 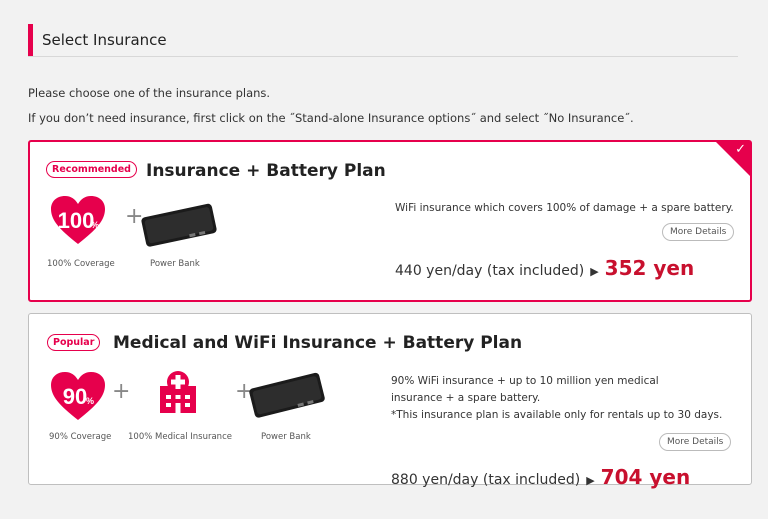 I want to click on price-daily: 440 yen/day (tax included), so click(x=490, y=271).